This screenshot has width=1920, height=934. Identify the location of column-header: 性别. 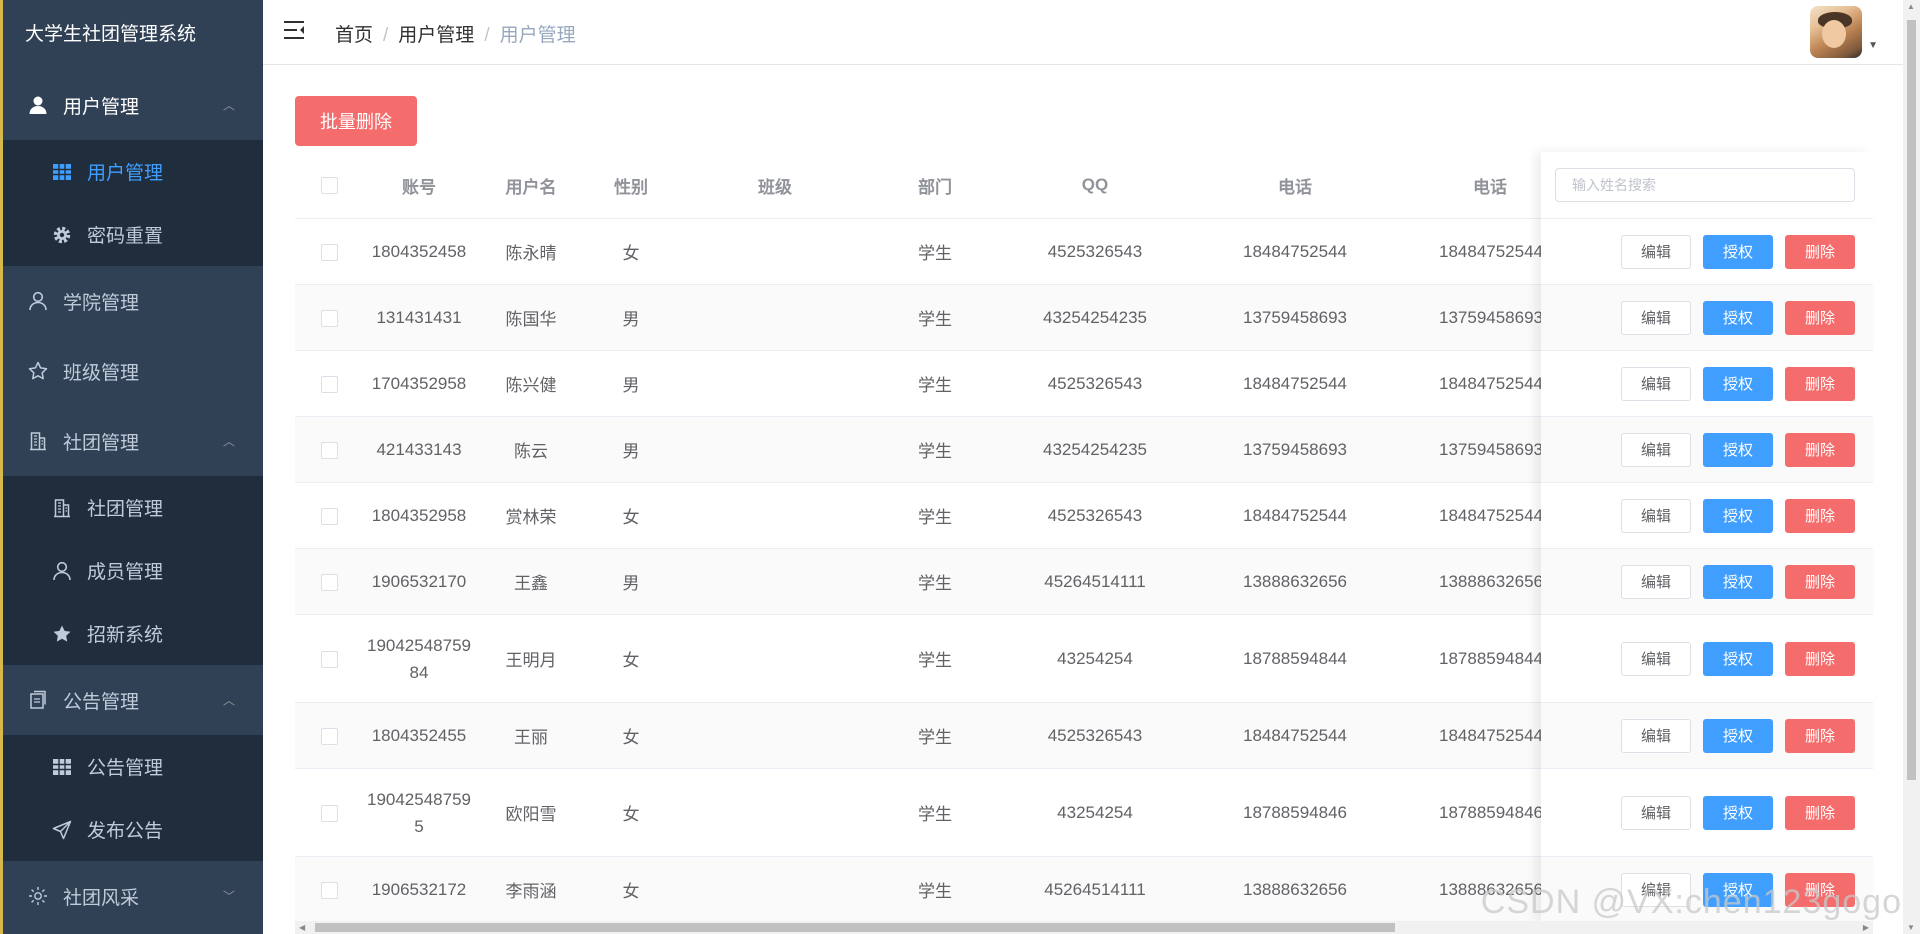
(631, 185).